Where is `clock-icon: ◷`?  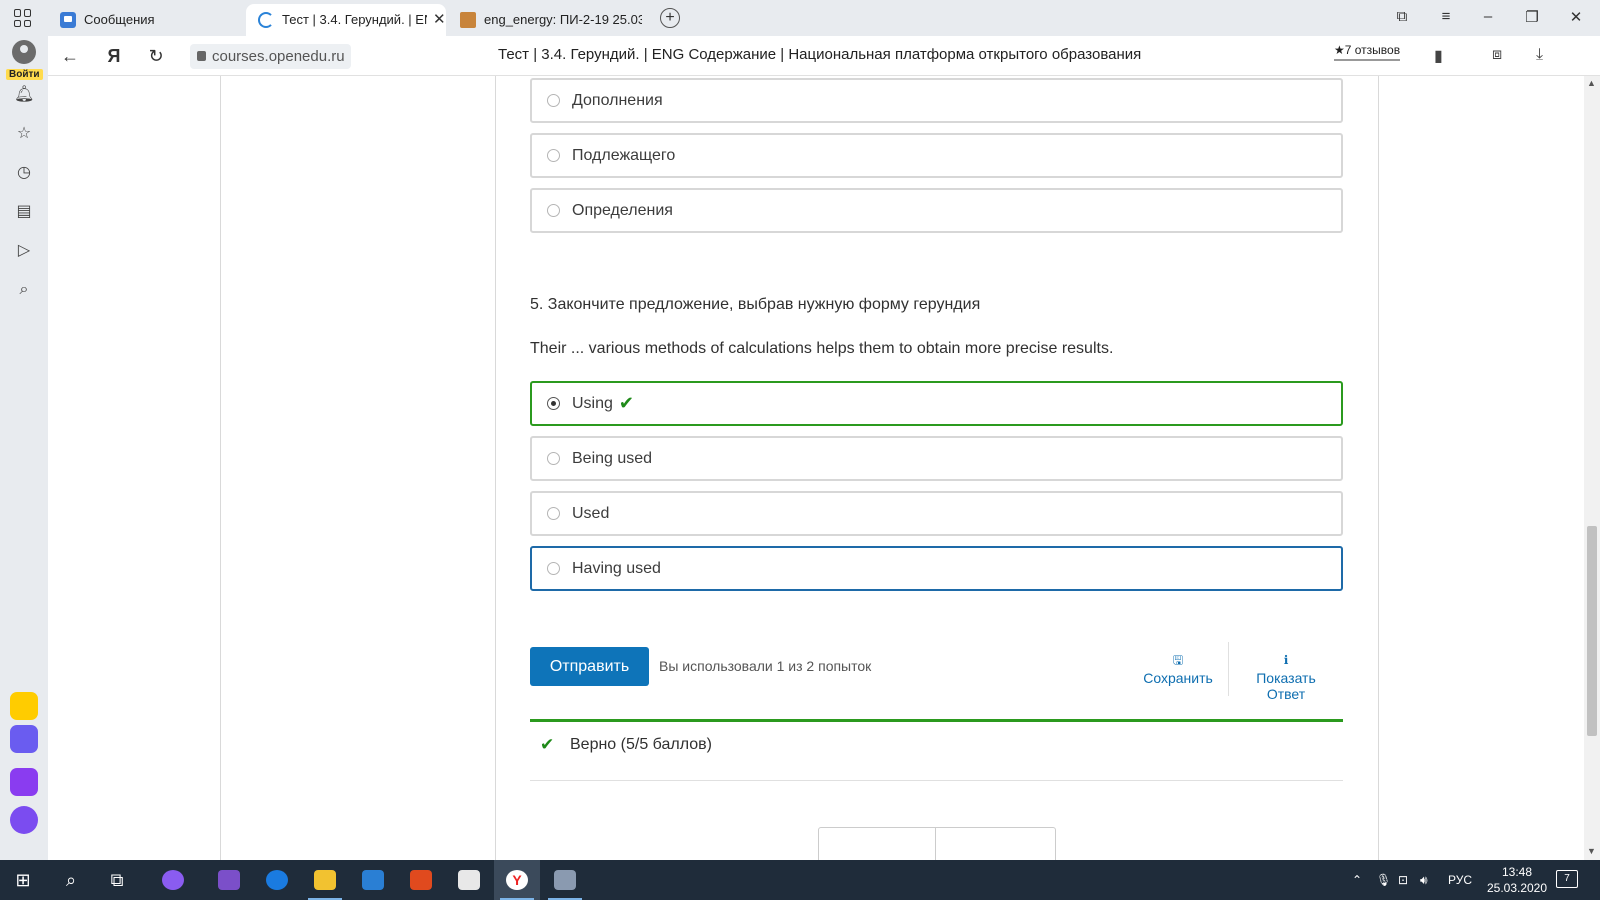 clock-icon: ◷ is located at coordinates (24, 173).